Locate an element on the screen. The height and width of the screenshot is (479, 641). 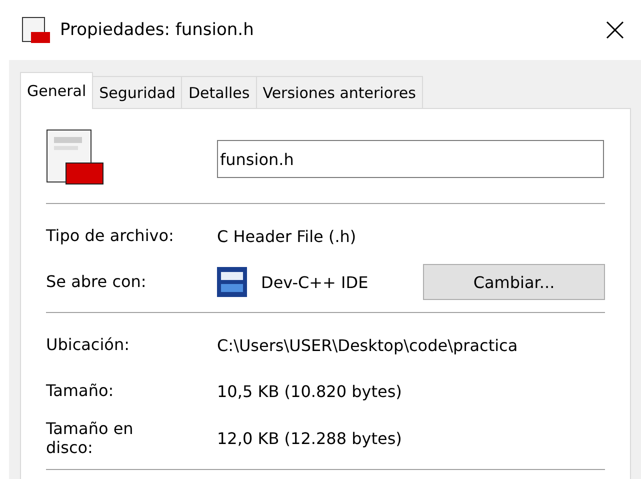
property-label: Ubicación: is located at coordinates (88, 345).